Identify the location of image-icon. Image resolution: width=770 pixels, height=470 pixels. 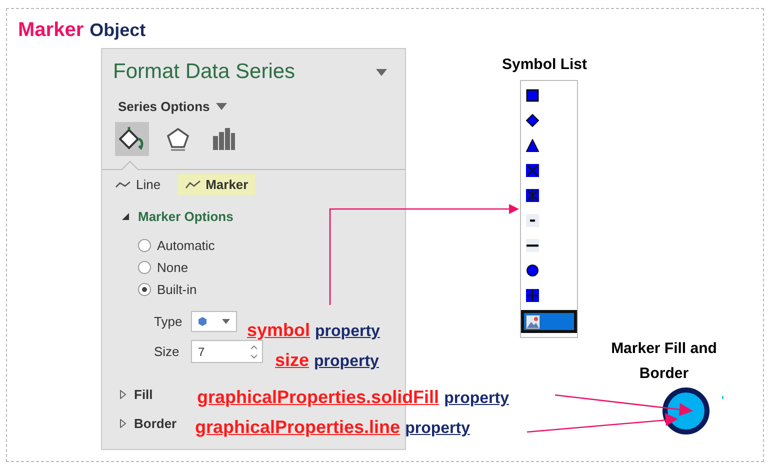
(533, 321).